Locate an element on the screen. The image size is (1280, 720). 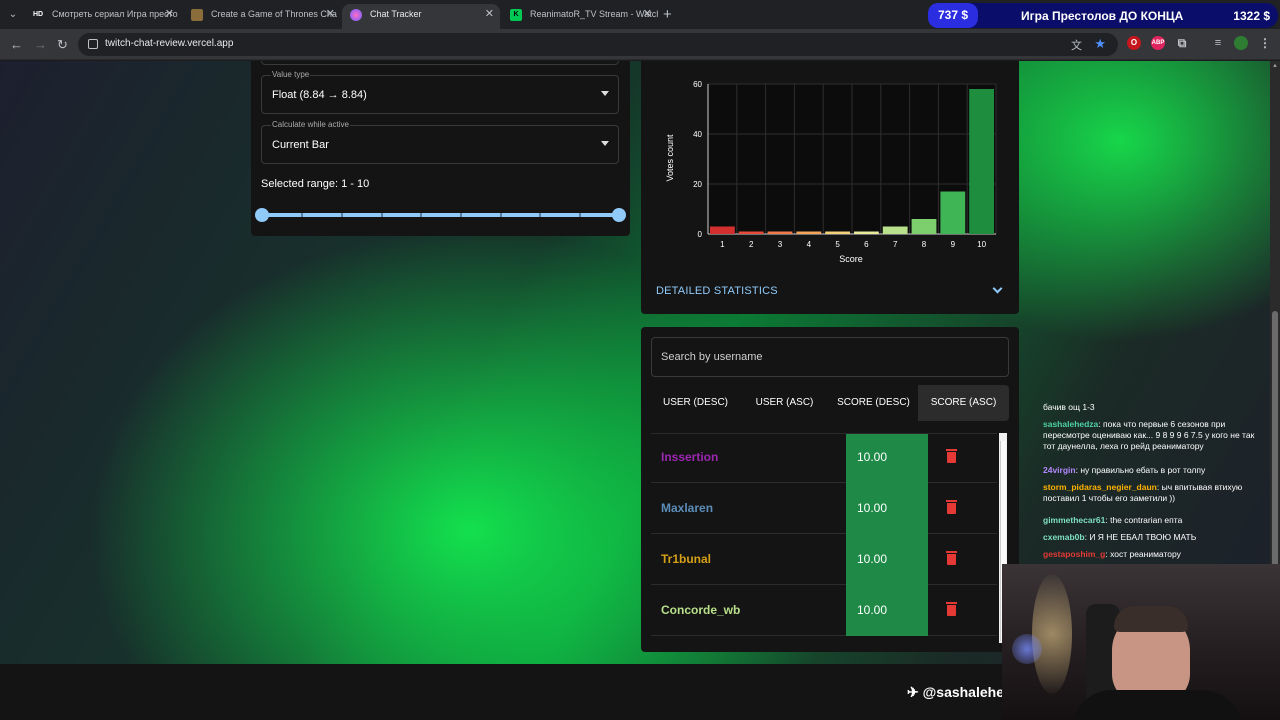
opera-extension-icon: O is located at coordinates (1134, 43).